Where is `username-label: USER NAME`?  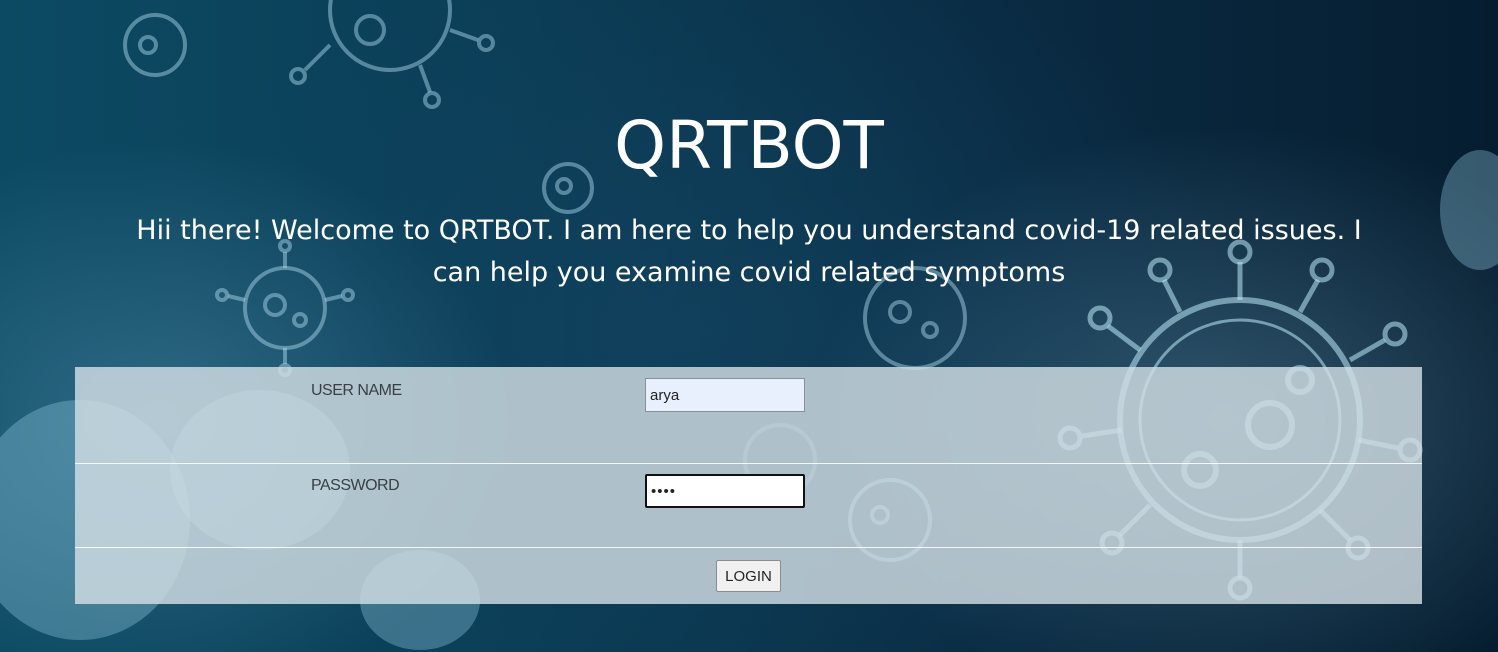
username-label: USER NAME is located at coordinates (356, 390).